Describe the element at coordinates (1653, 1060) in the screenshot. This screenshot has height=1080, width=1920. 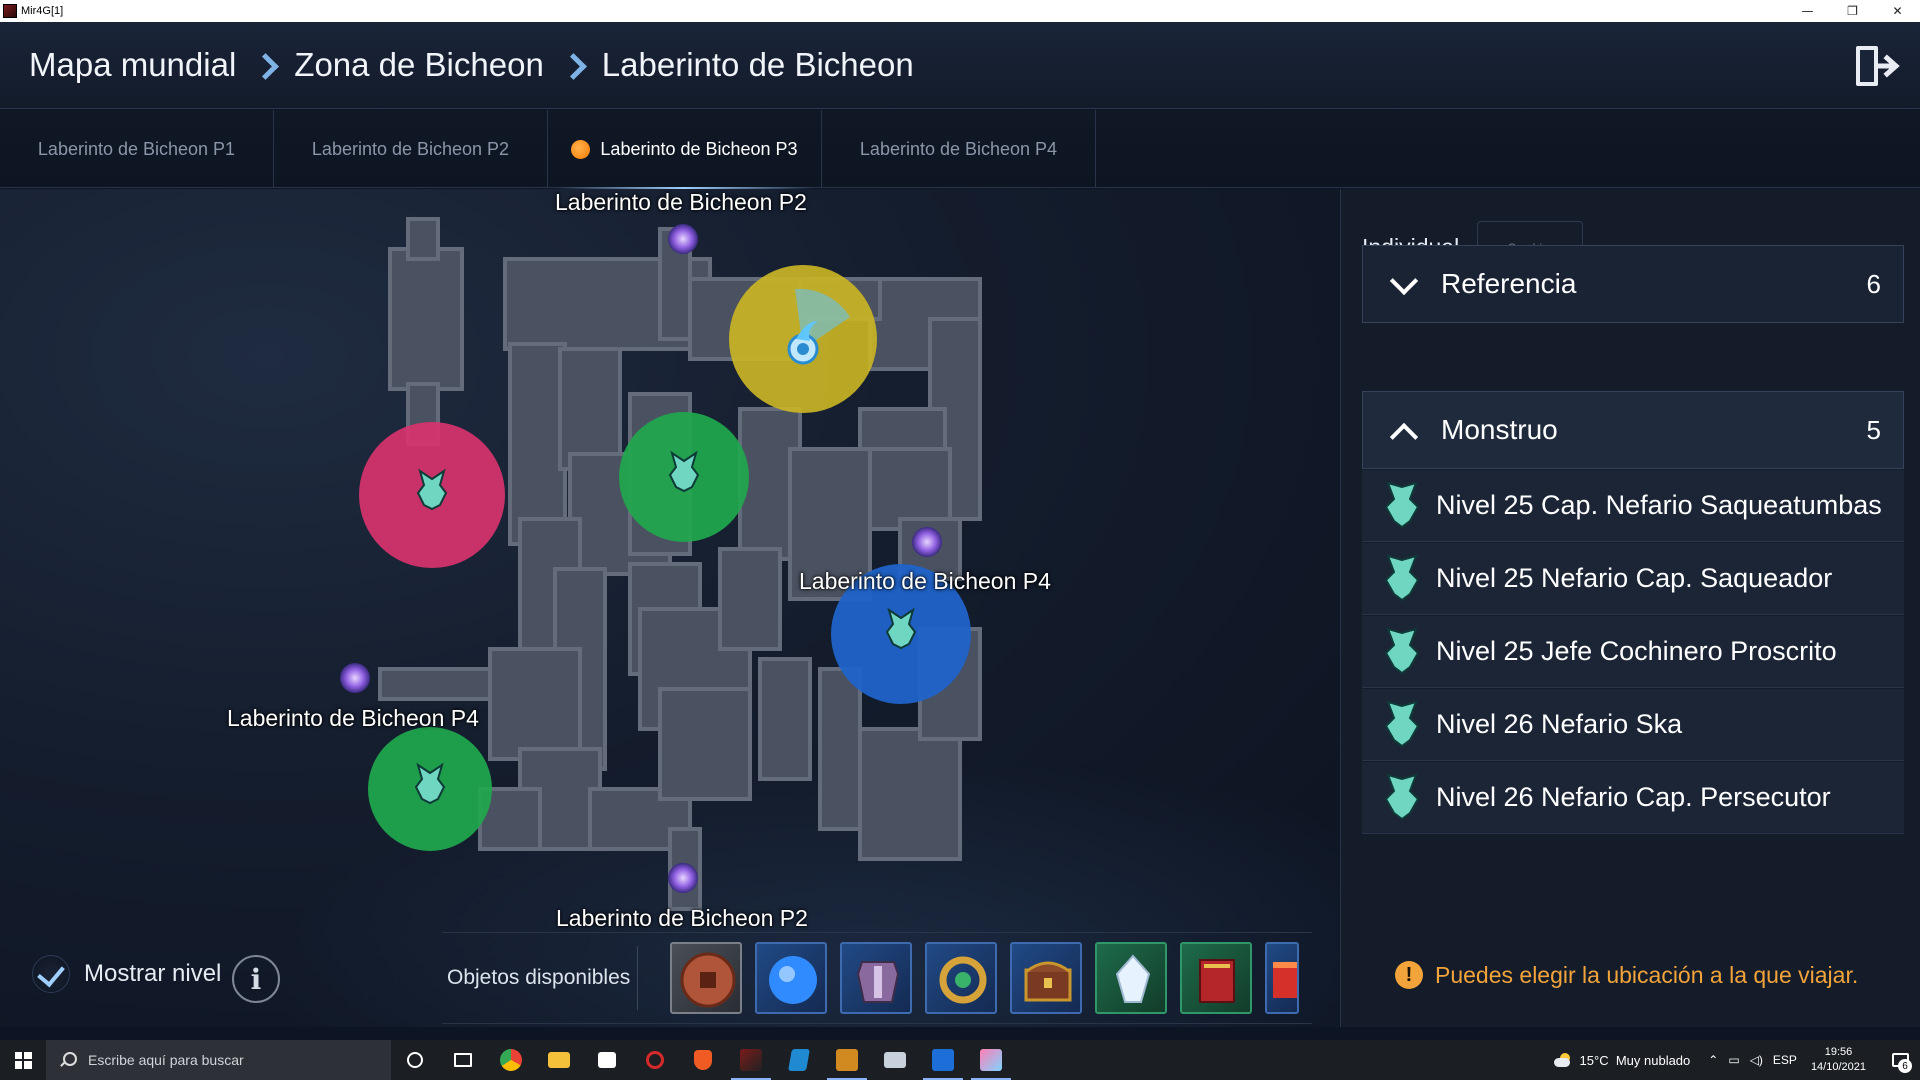
I see `weather-desc: Muy nublado` at that location.